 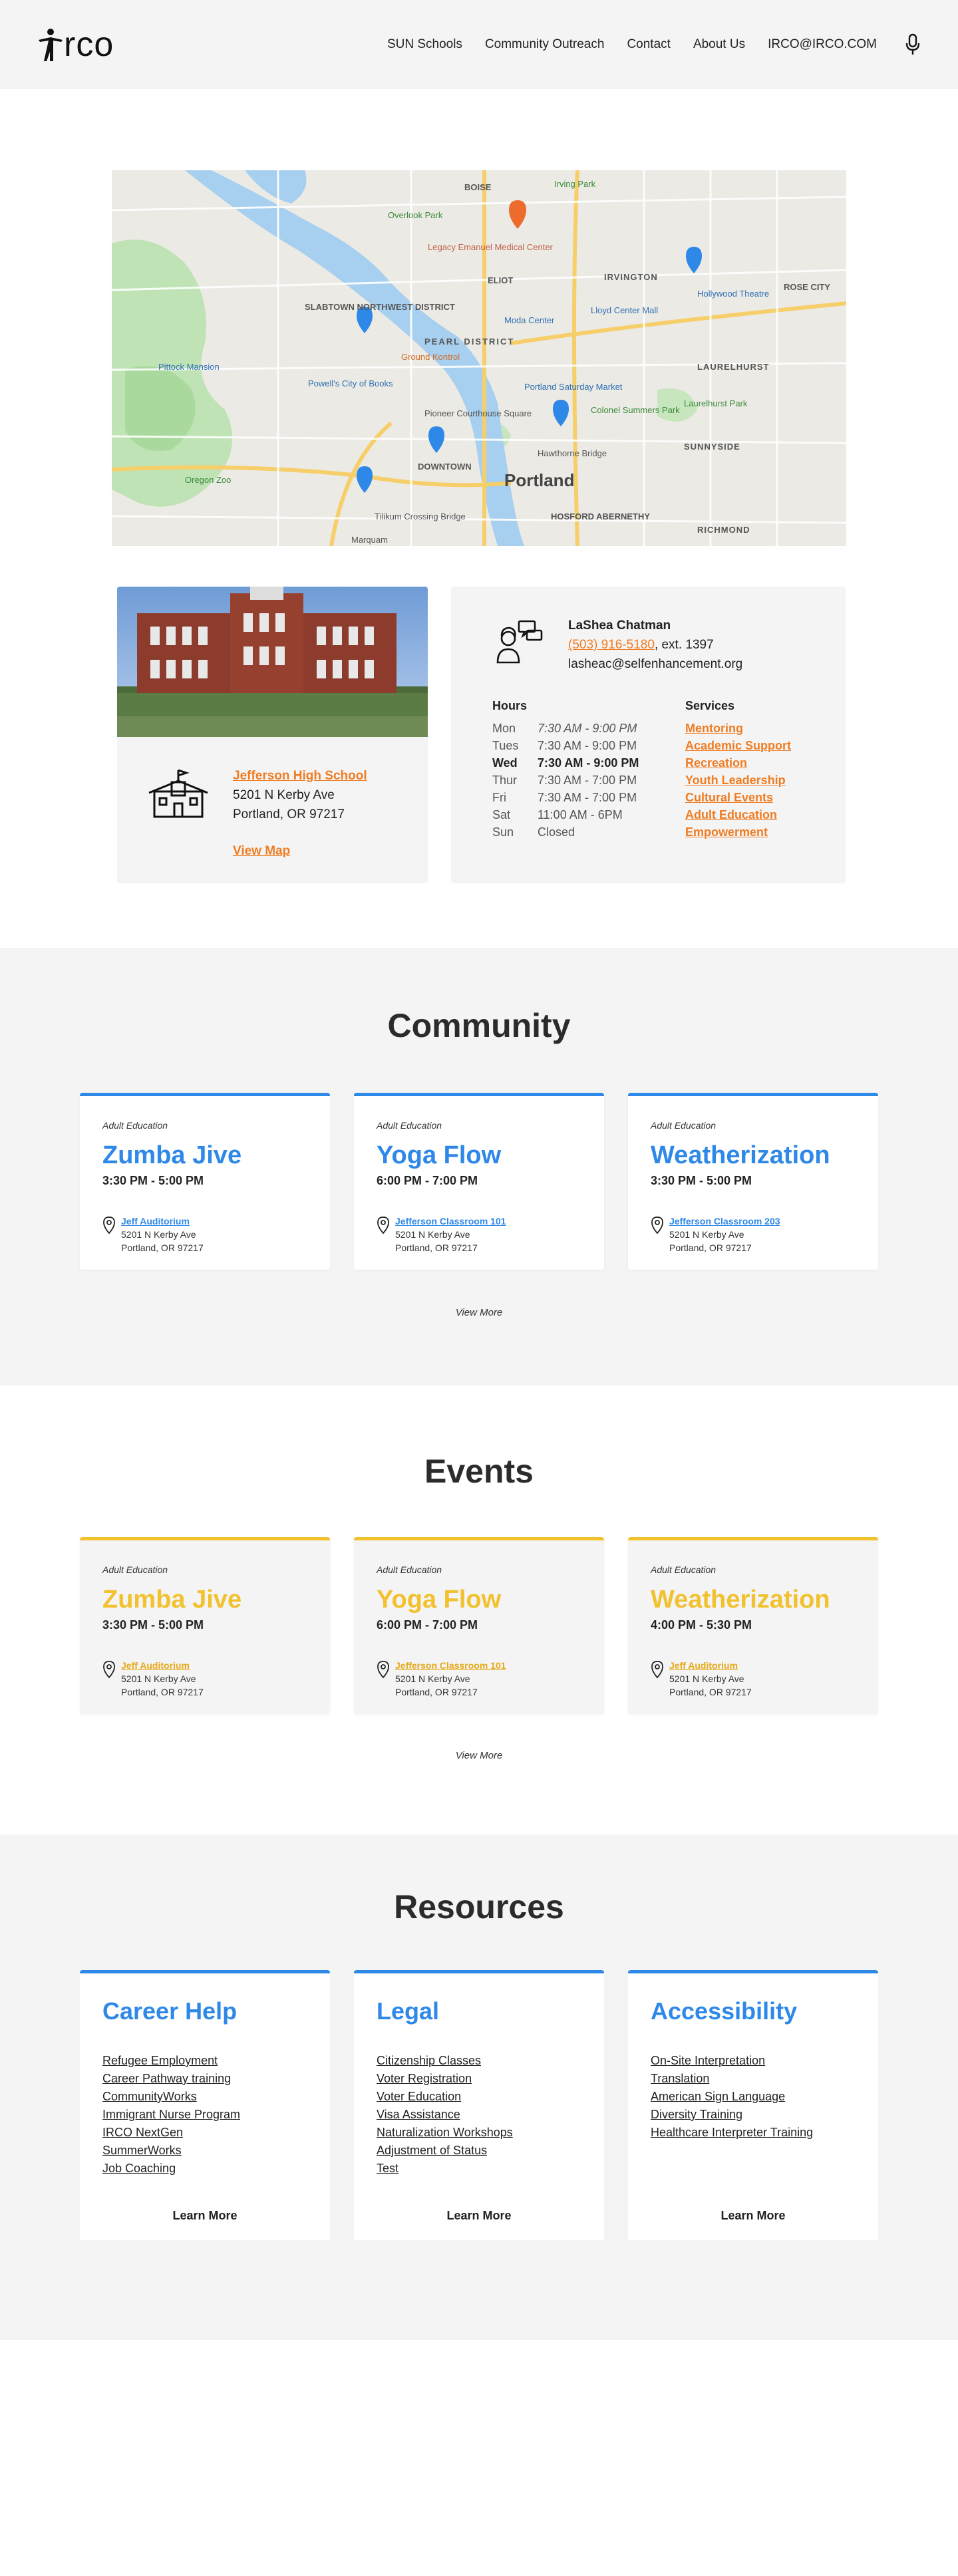 What do you see at coordinates (738, 763) in the screenshot?
I see `service-link-recreation: Recreation` at bounding box center [738, 763].